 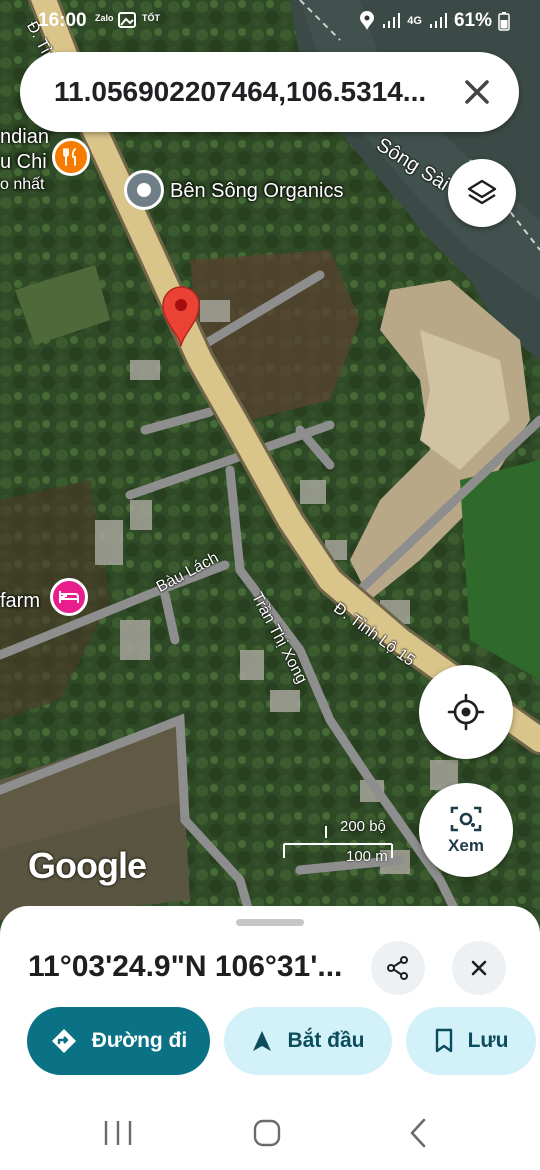 What do you see at coordinates (20, 601) in the screenshot?
I see `farm-label: farm` at bounding box center [20, 601].